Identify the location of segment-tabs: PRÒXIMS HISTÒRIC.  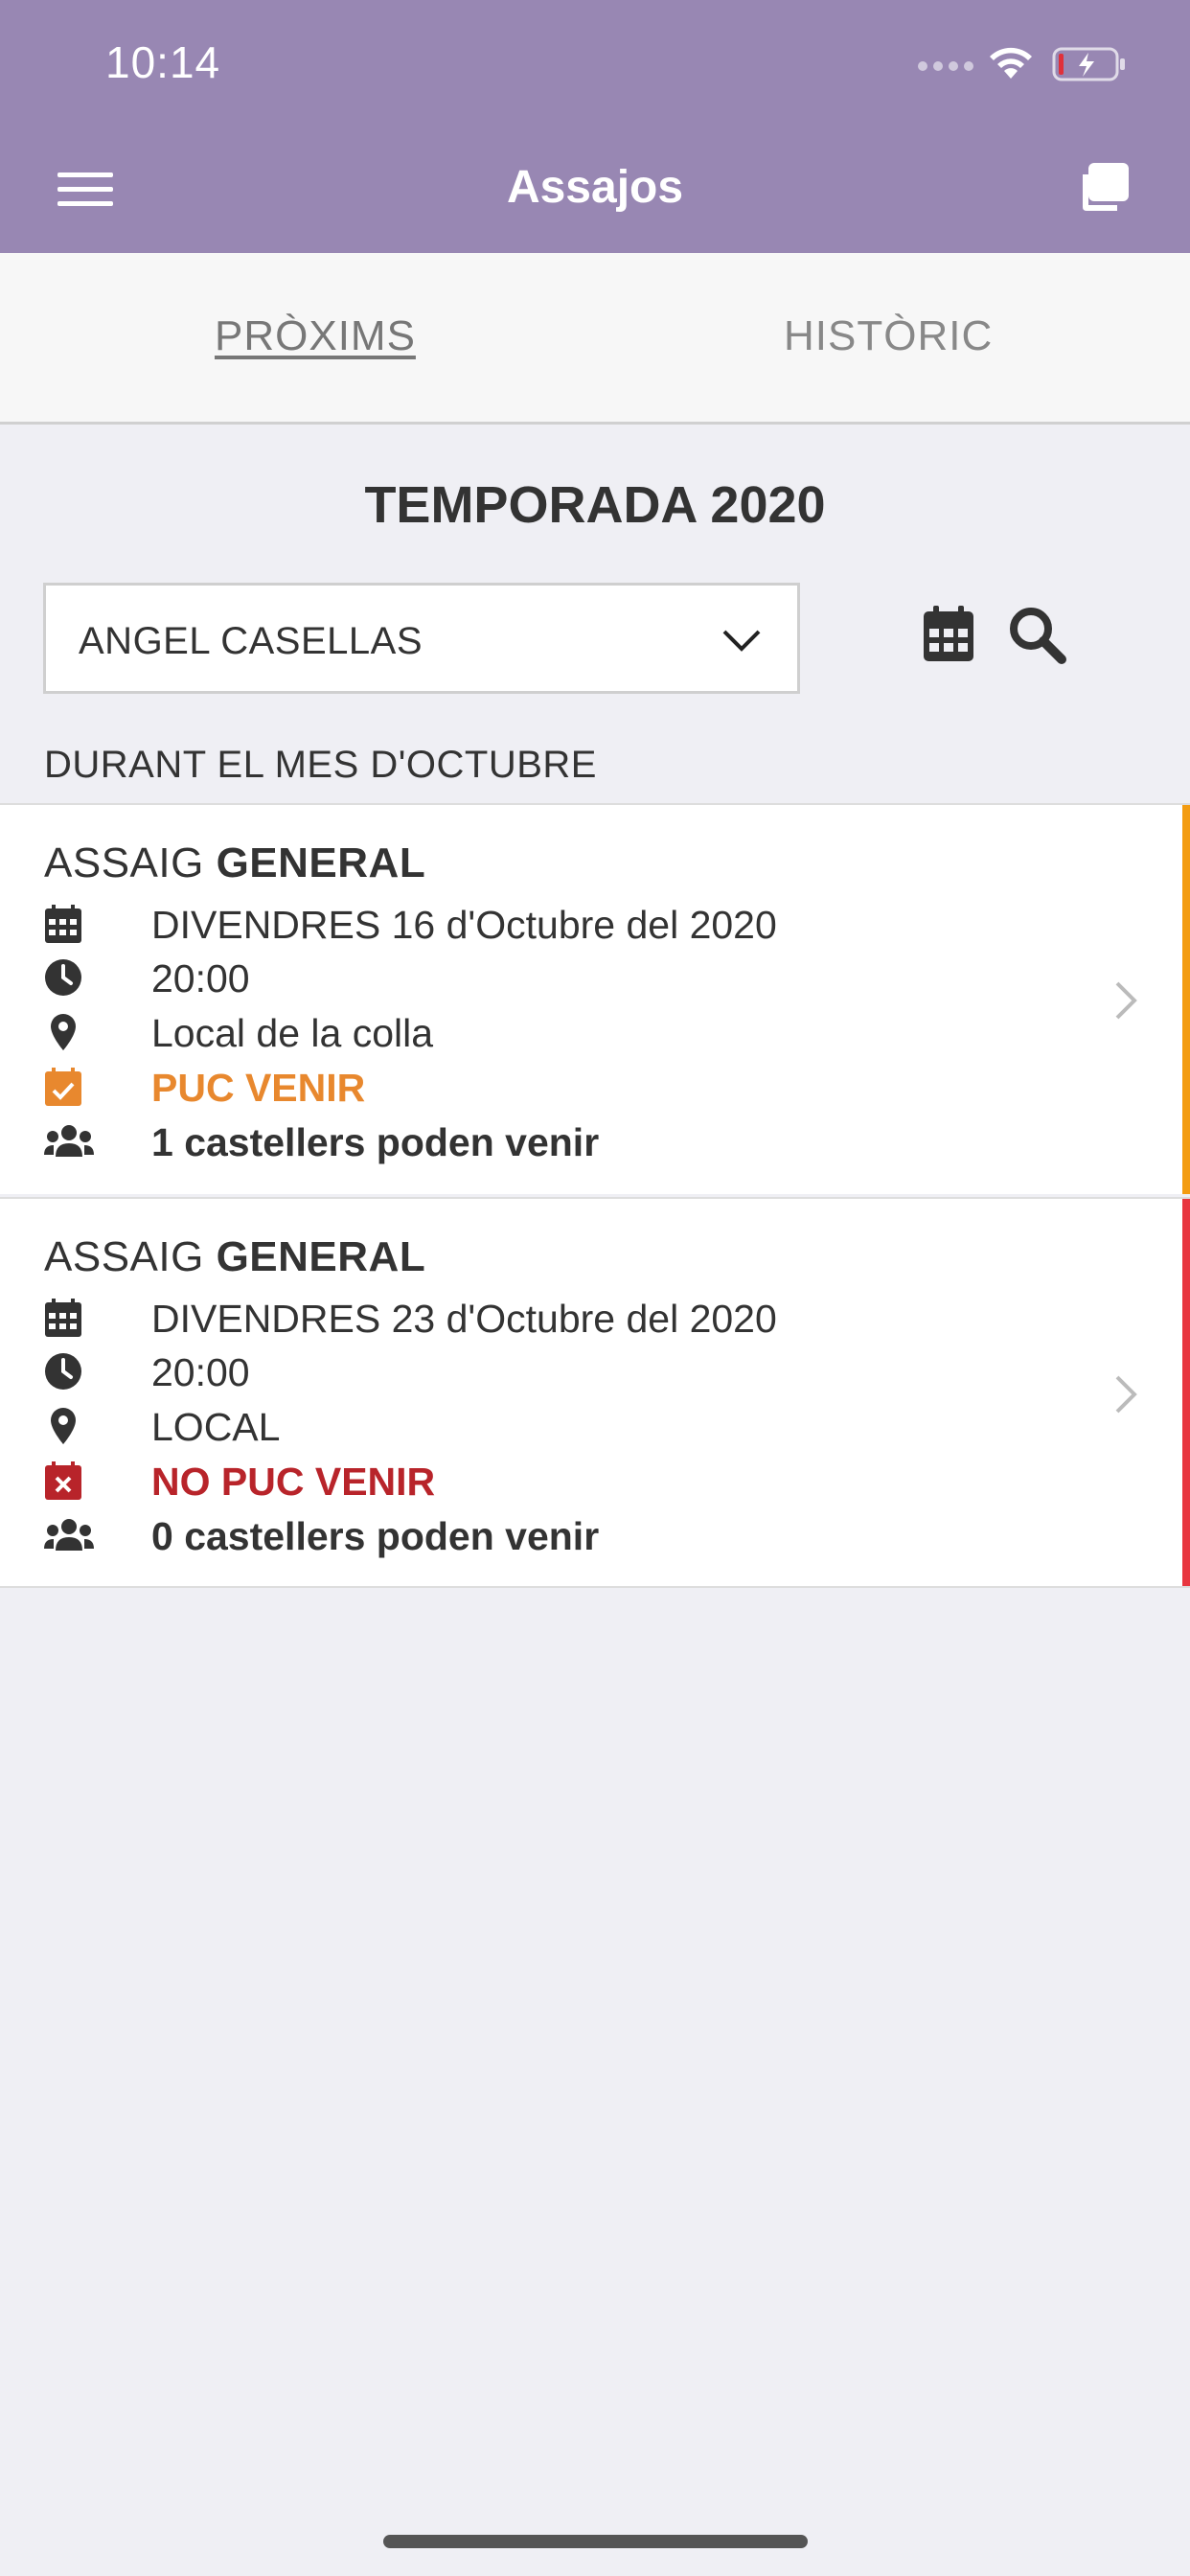
(595, 339).